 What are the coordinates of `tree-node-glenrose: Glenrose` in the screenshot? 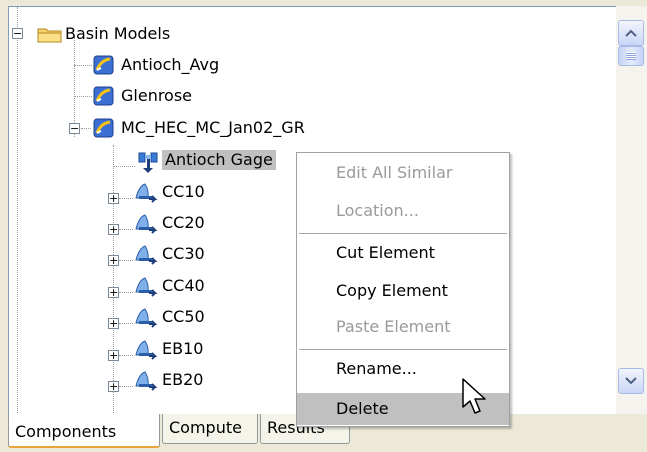 It's located at (144, 96).